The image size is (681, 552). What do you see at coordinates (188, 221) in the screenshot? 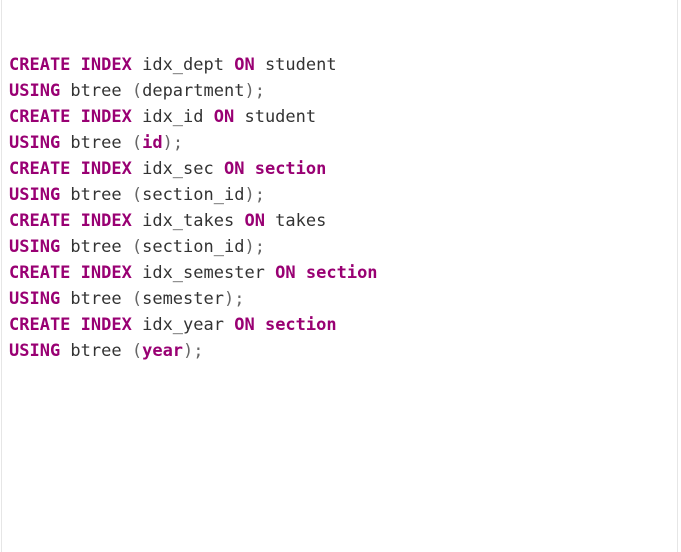
I see `sql-identifier: idx_takes` at bounding box center [188, 221].